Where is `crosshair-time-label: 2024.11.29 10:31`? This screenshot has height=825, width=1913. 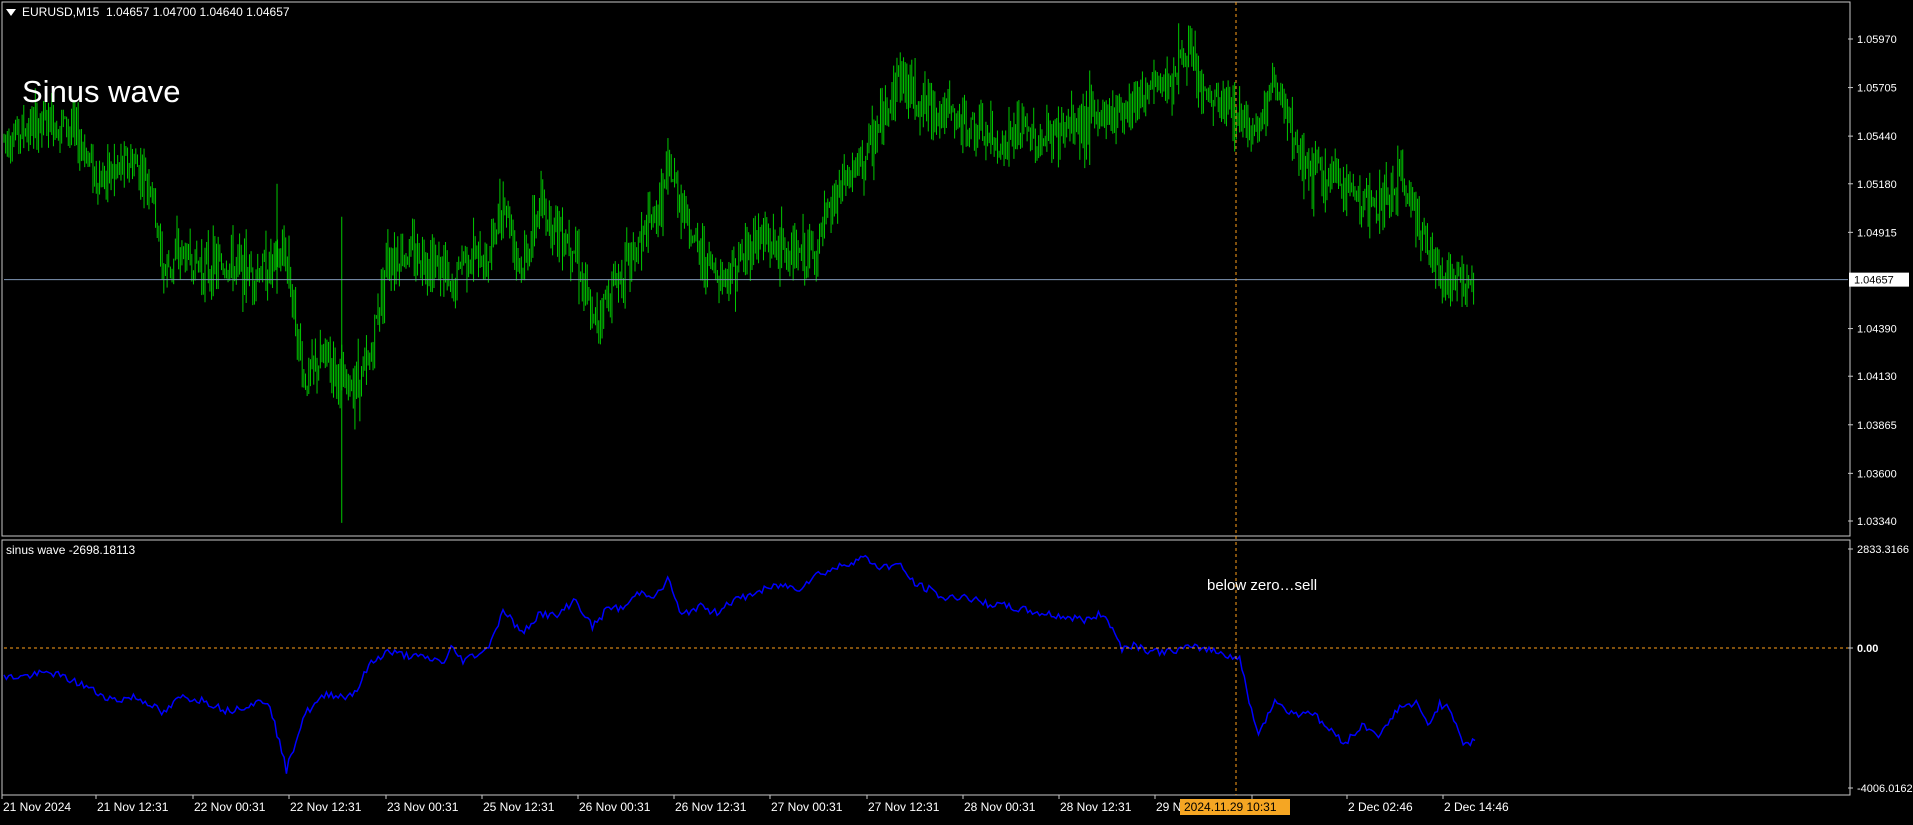 crosshair-time-label: 2024.11.29 10:31 is located at coordinates (1230, 807).